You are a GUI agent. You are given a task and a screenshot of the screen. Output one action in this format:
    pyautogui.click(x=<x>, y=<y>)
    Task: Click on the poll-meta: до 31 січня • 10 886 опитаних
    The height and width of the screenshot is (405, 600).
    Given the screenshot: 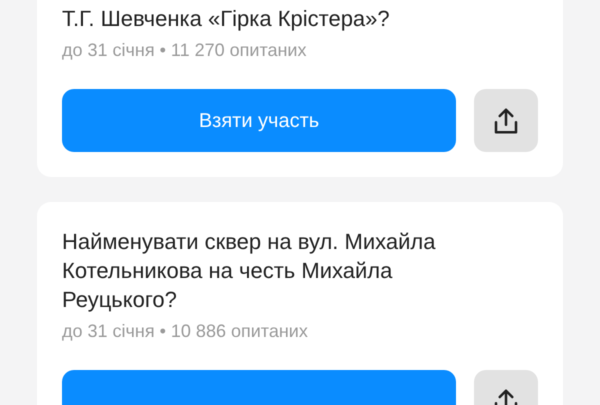 What is the action you would take?
    pyautogui.click(x=185, y=331)
    